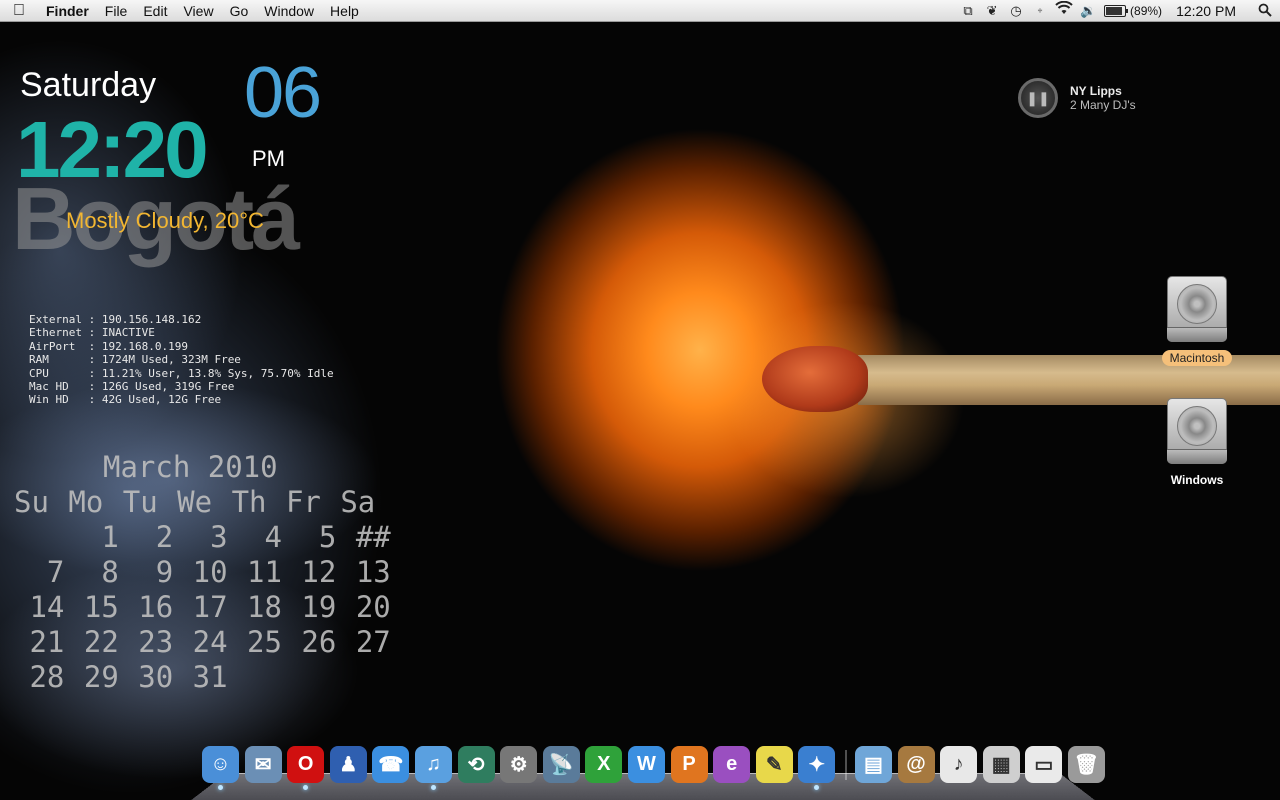 This screenshot has height=800, width=1280. I want to click on stickies-icon: ✎, so click(774, 764).